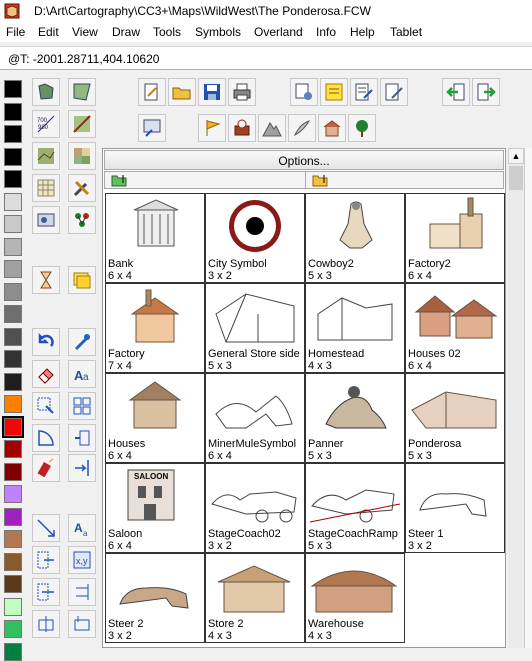  What do you see at coordinates (255, 418) in the screenshot?
I see `symbol-tile: MinerMuleSymbol 6 x 4` at bounding box center [255, 418].